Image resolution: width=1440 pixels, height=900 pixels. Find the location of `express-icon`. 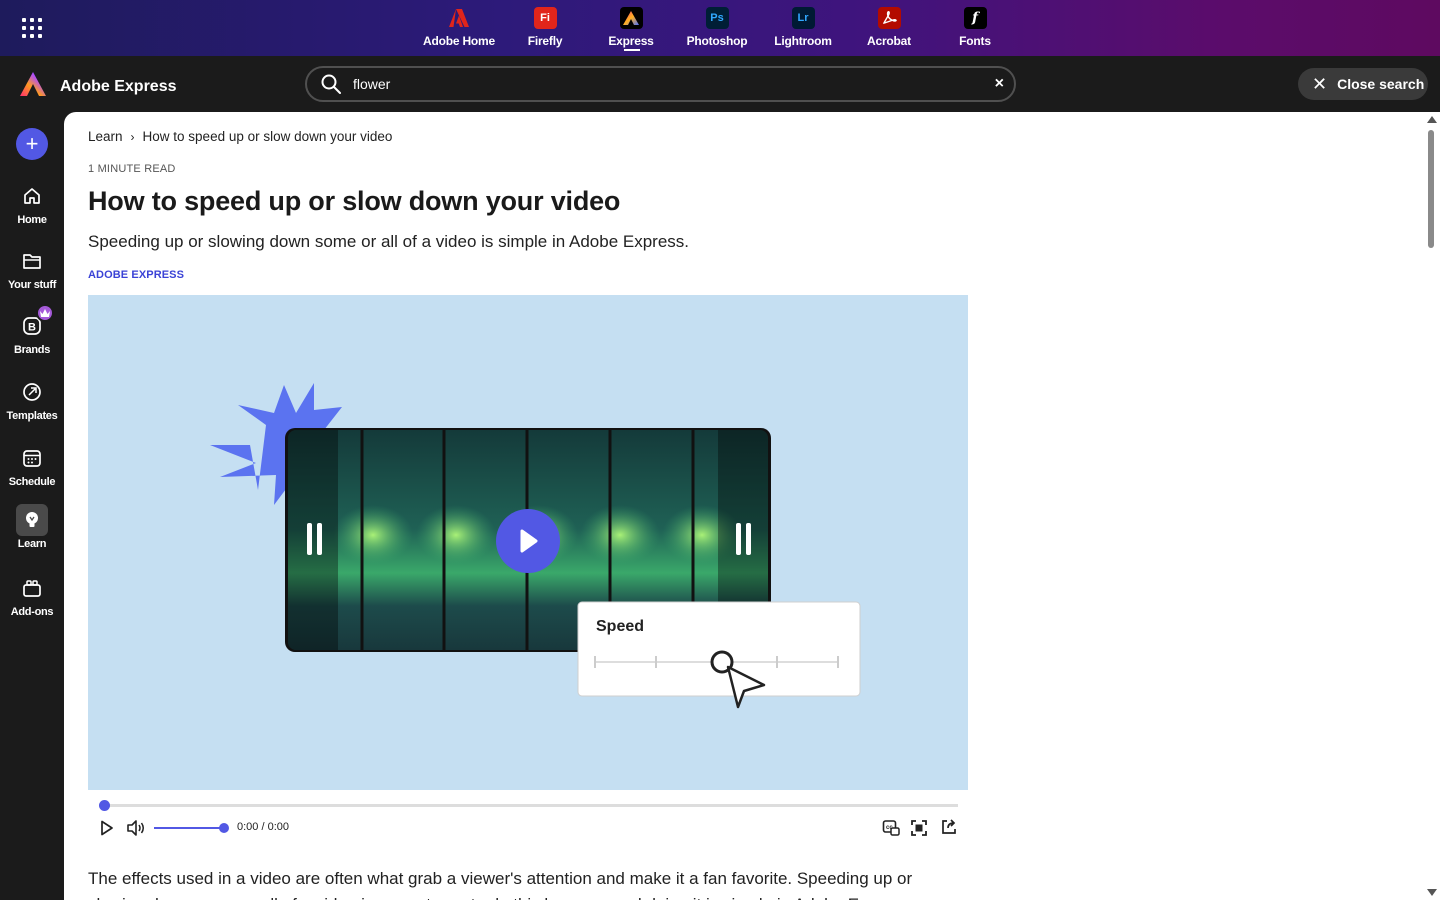

express-icon is located at coordinates (631, 18).